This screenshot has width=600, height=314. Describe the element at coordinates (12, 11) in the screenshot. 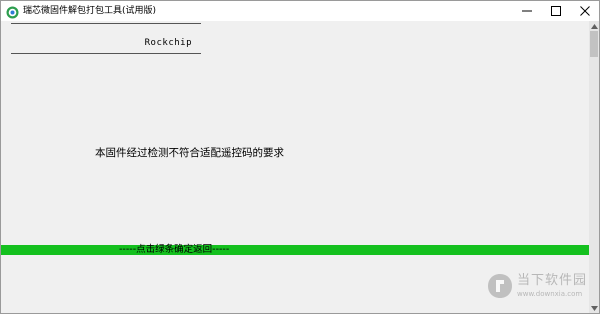

I see `app-logo-icon` at that location.